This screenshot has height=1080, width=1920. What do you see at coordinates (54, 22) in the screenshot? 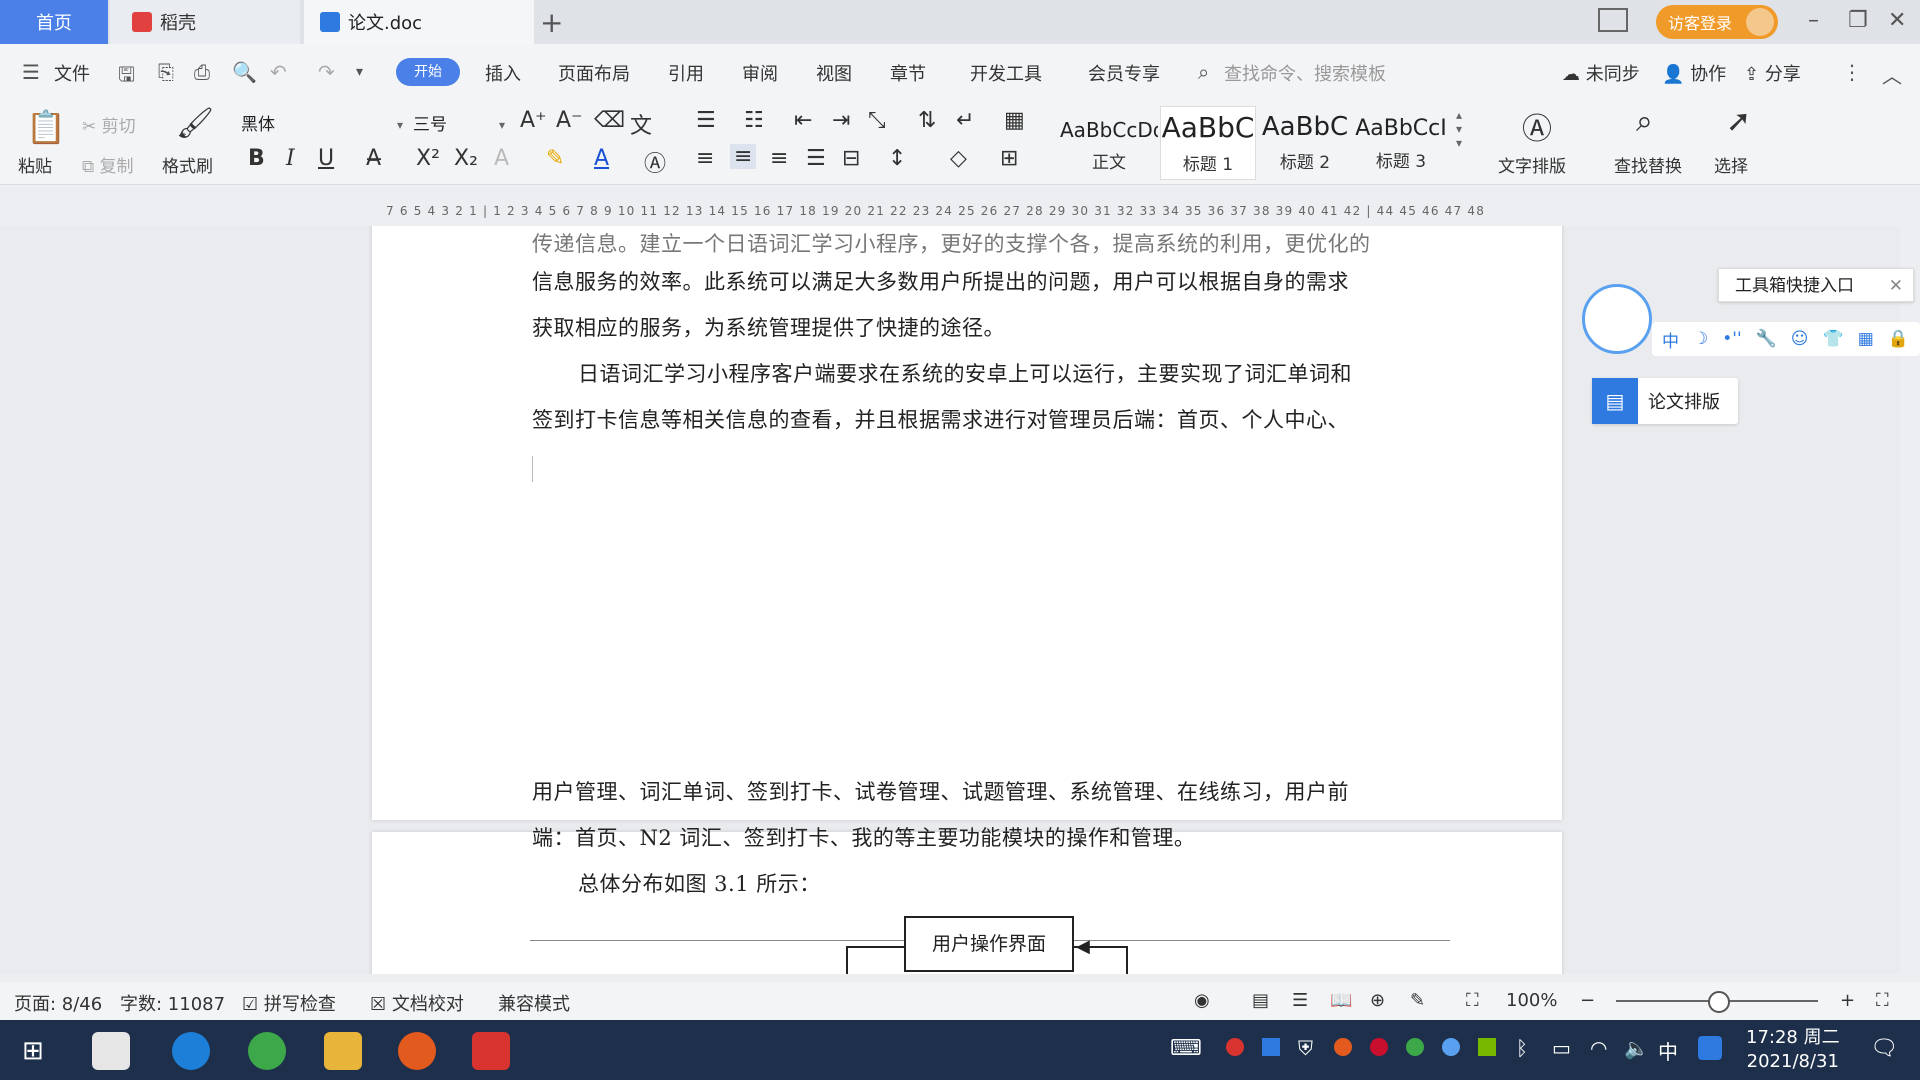
I see `tab-home: 首页` at bounding box center [54, 22].